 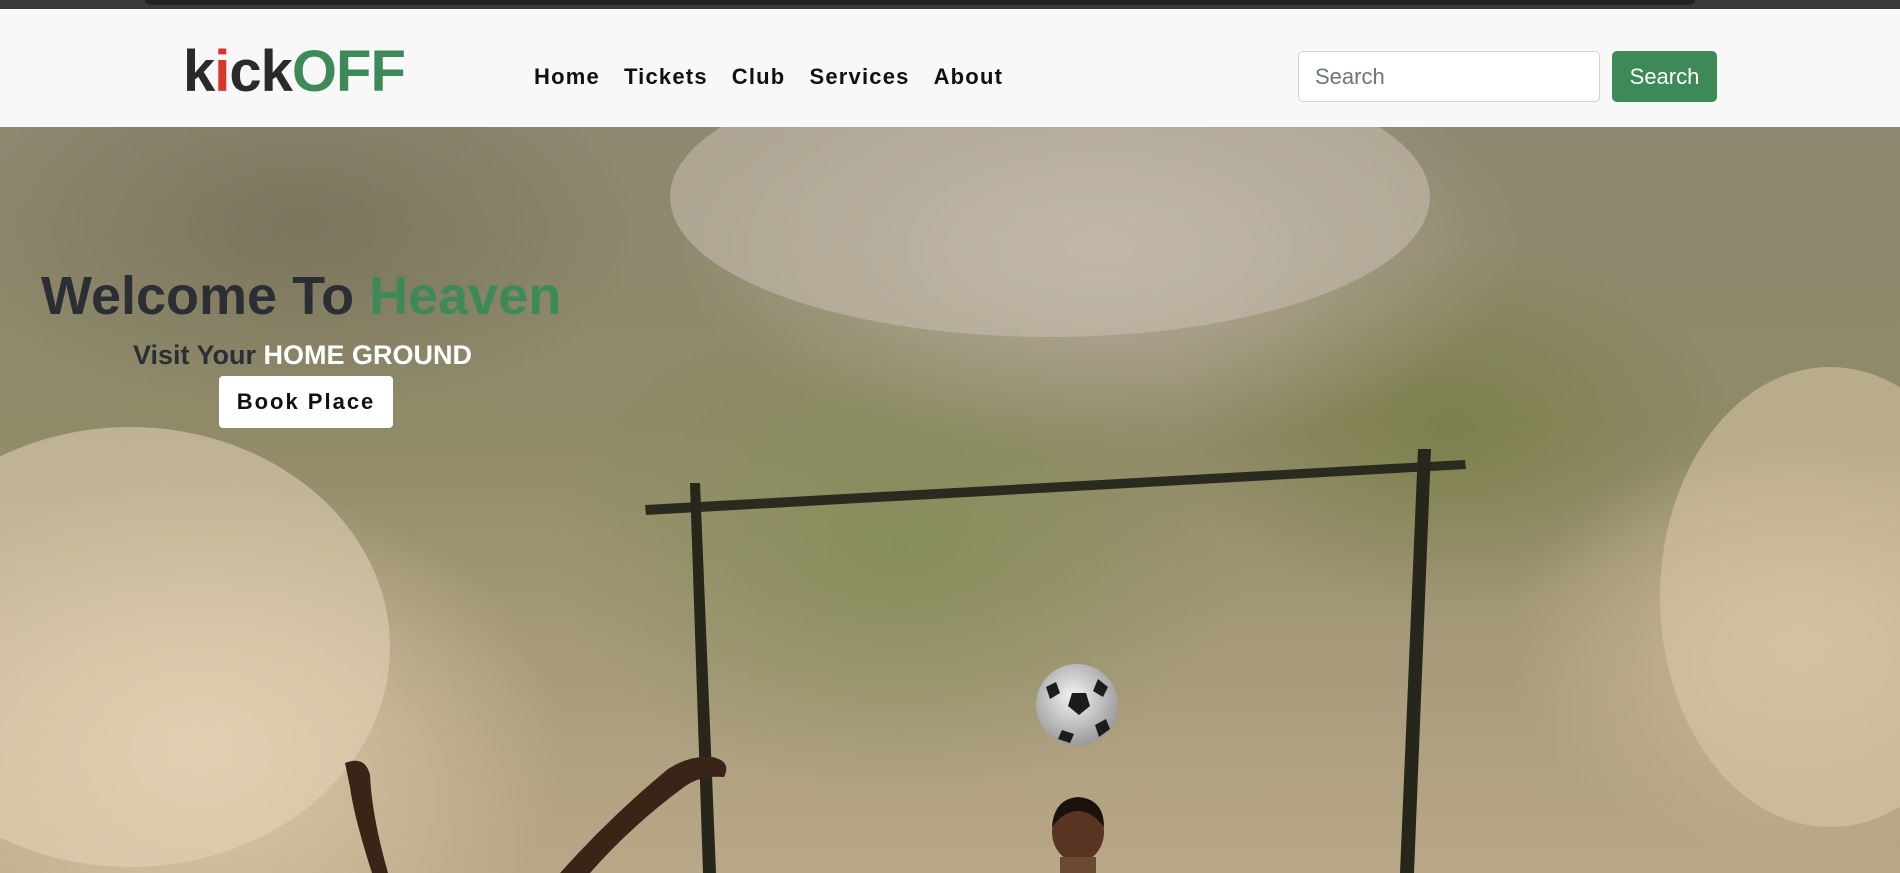 I want to click on search-input, so click(x=1449, y=76).